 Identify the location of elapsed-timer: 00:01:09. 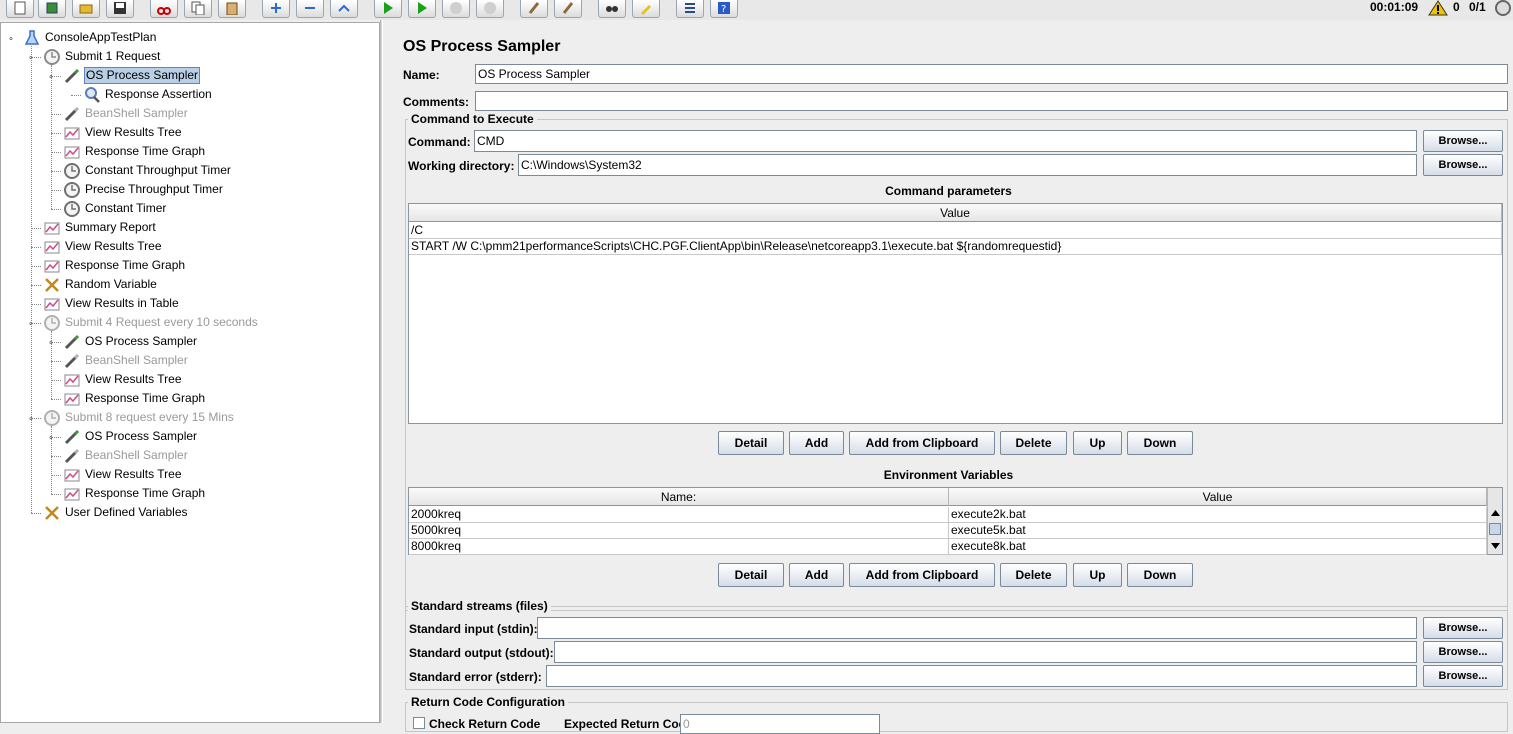
(1394, 7).